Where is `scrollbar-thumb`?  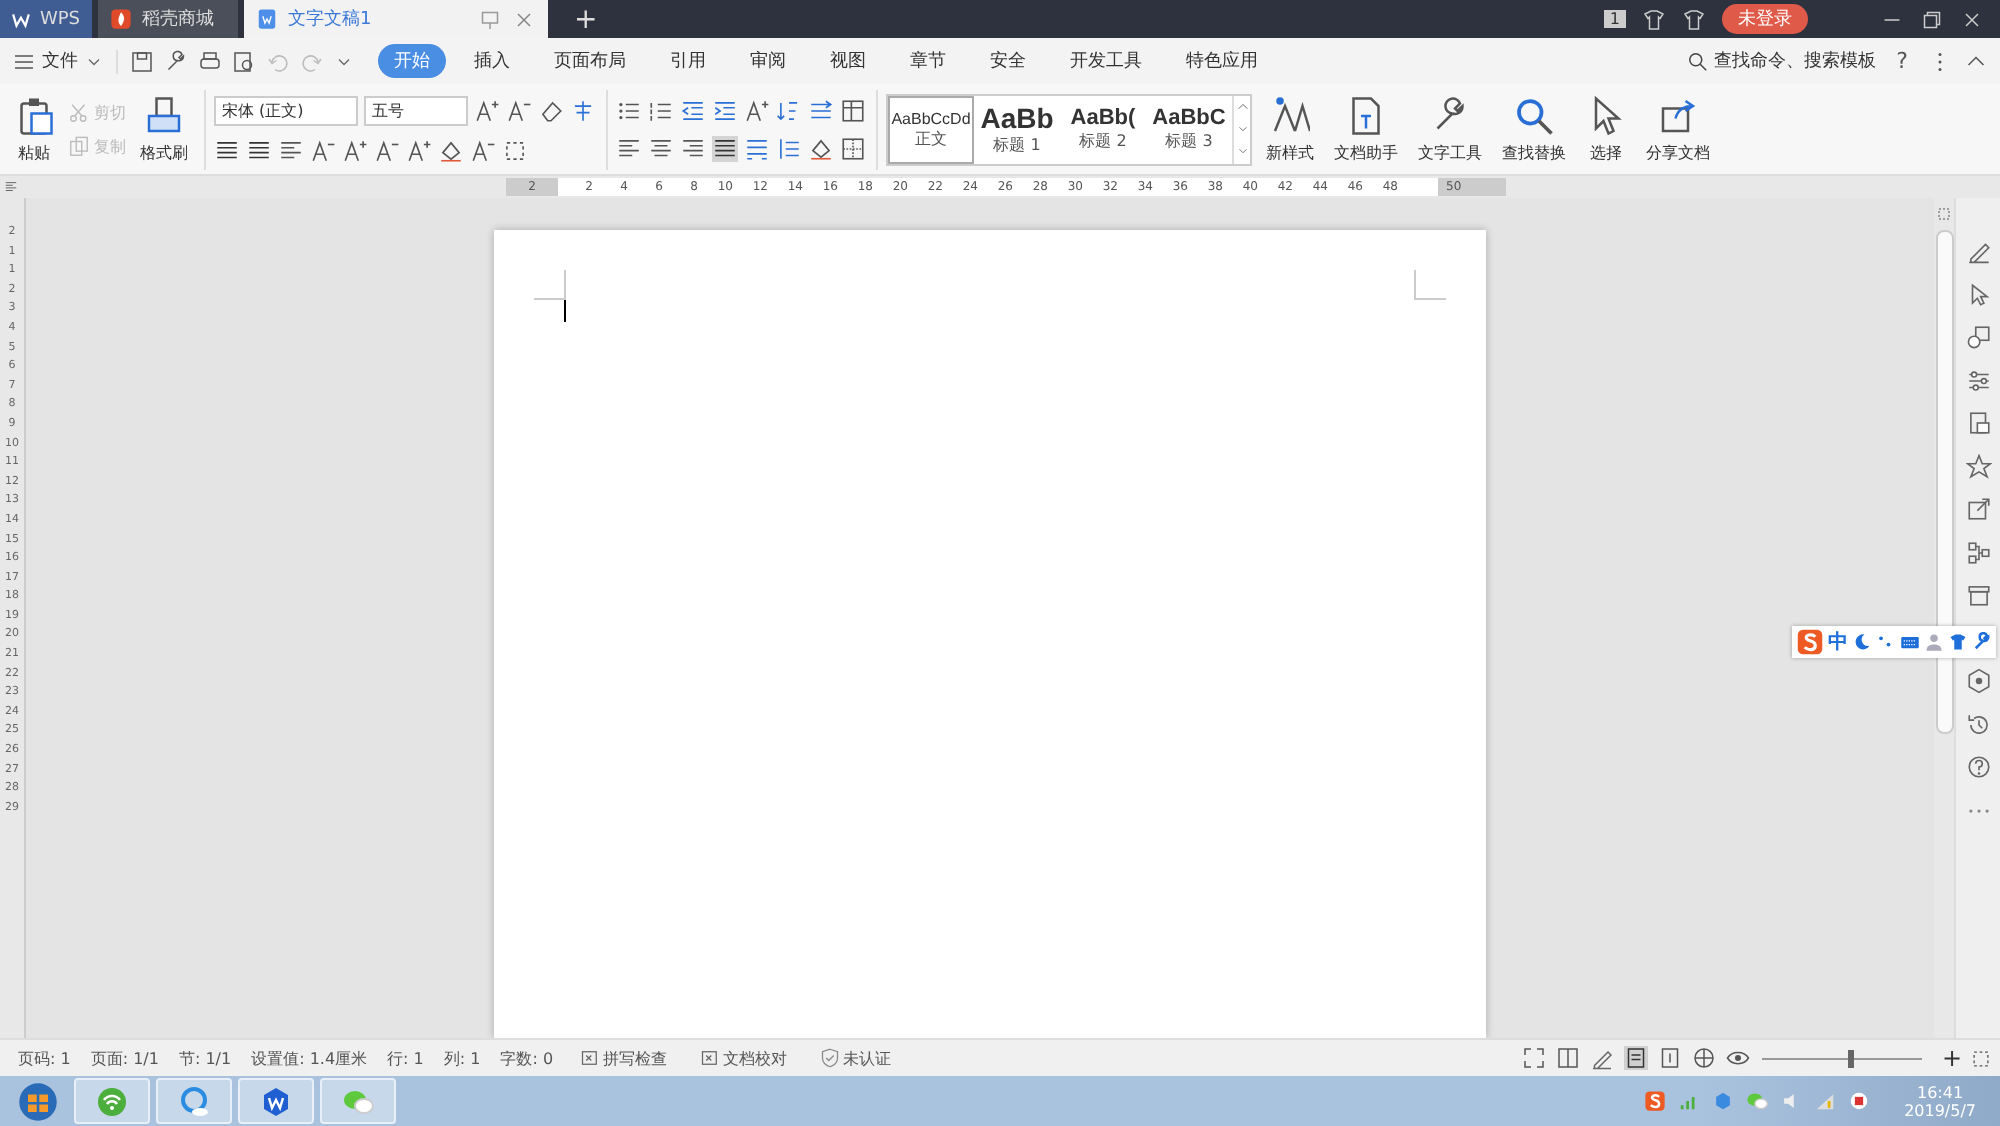
scrollbar-thumb is located at coordinates (1944, 482).